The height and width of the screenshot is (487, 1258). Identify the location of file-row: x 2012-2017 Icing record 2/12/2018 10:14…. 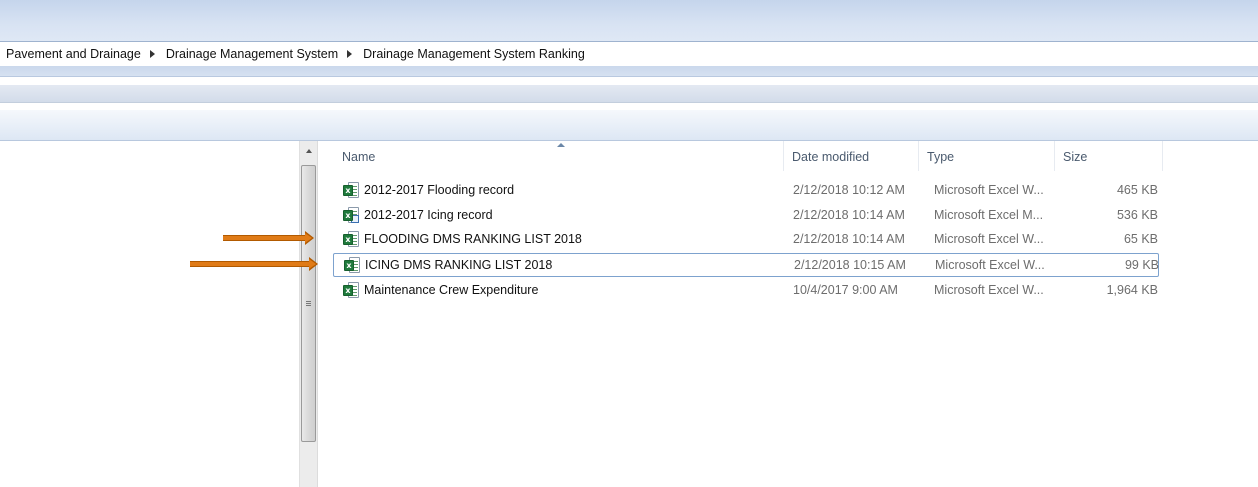
(746, 216).